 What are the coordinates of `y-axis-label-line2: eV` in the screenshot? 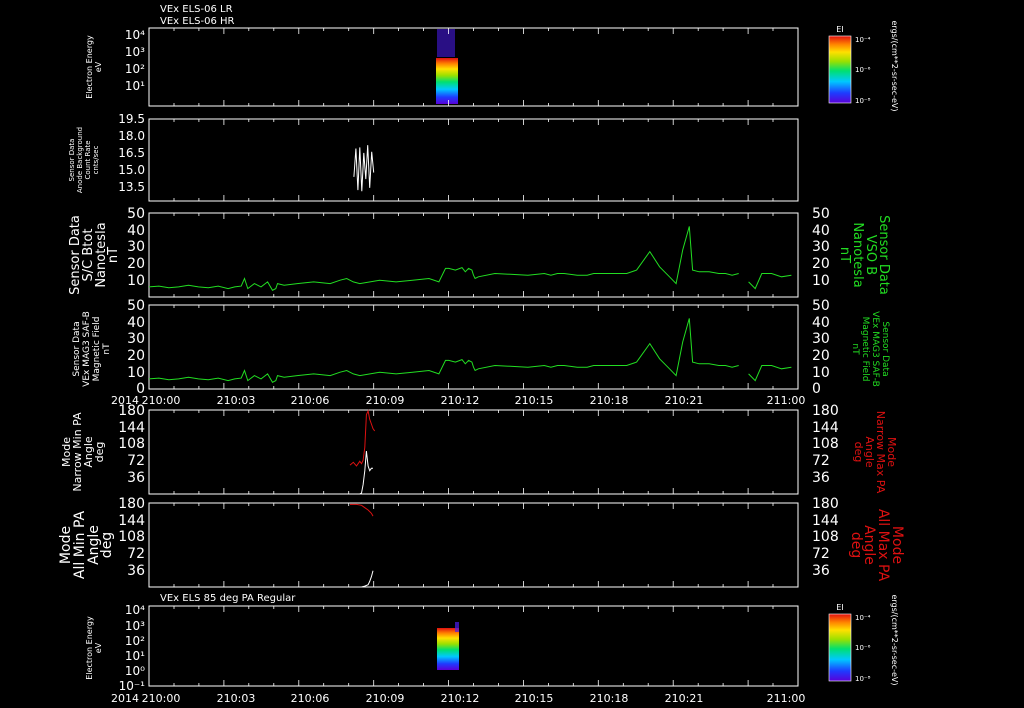 It's located at (98, 66).